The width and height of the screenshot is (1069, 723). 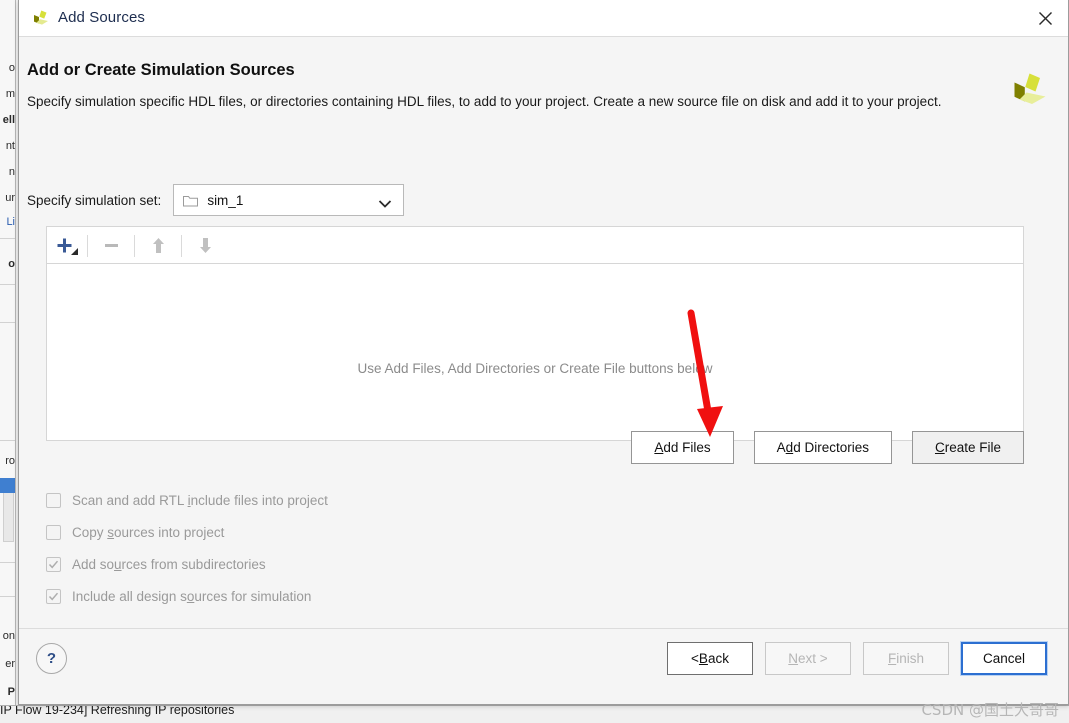 What do you see at coordinates (703, 658) in the screenshot?
I see `back-mnemonic: B` at bounding box center [703, 658].